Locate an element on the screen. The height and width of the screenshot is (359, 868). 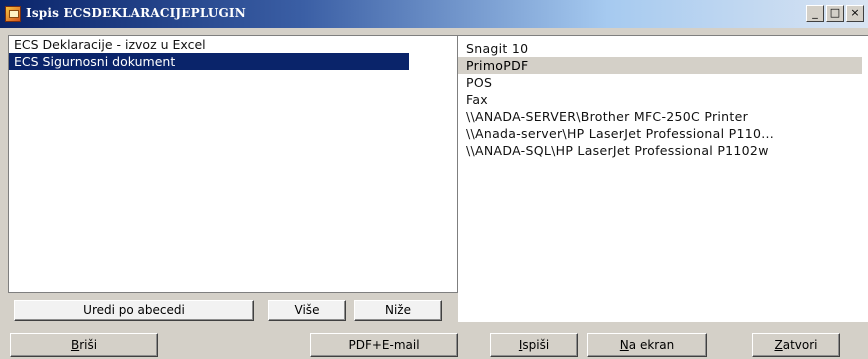
printer-item-fax: Fax is located at coordinates (663, 99).